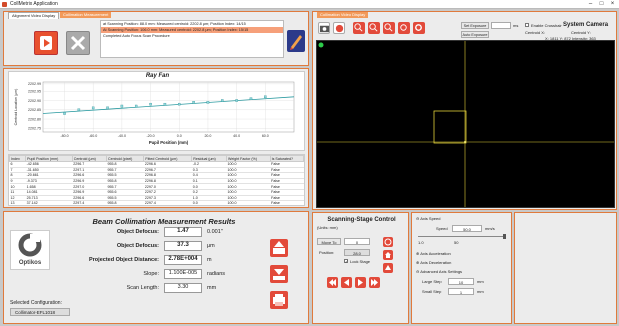  What do you see at coordinates (124, 260) in the screenshot?
I see `projected-distance-label: Projected Object Distance:` at bounding box center [124, 260].